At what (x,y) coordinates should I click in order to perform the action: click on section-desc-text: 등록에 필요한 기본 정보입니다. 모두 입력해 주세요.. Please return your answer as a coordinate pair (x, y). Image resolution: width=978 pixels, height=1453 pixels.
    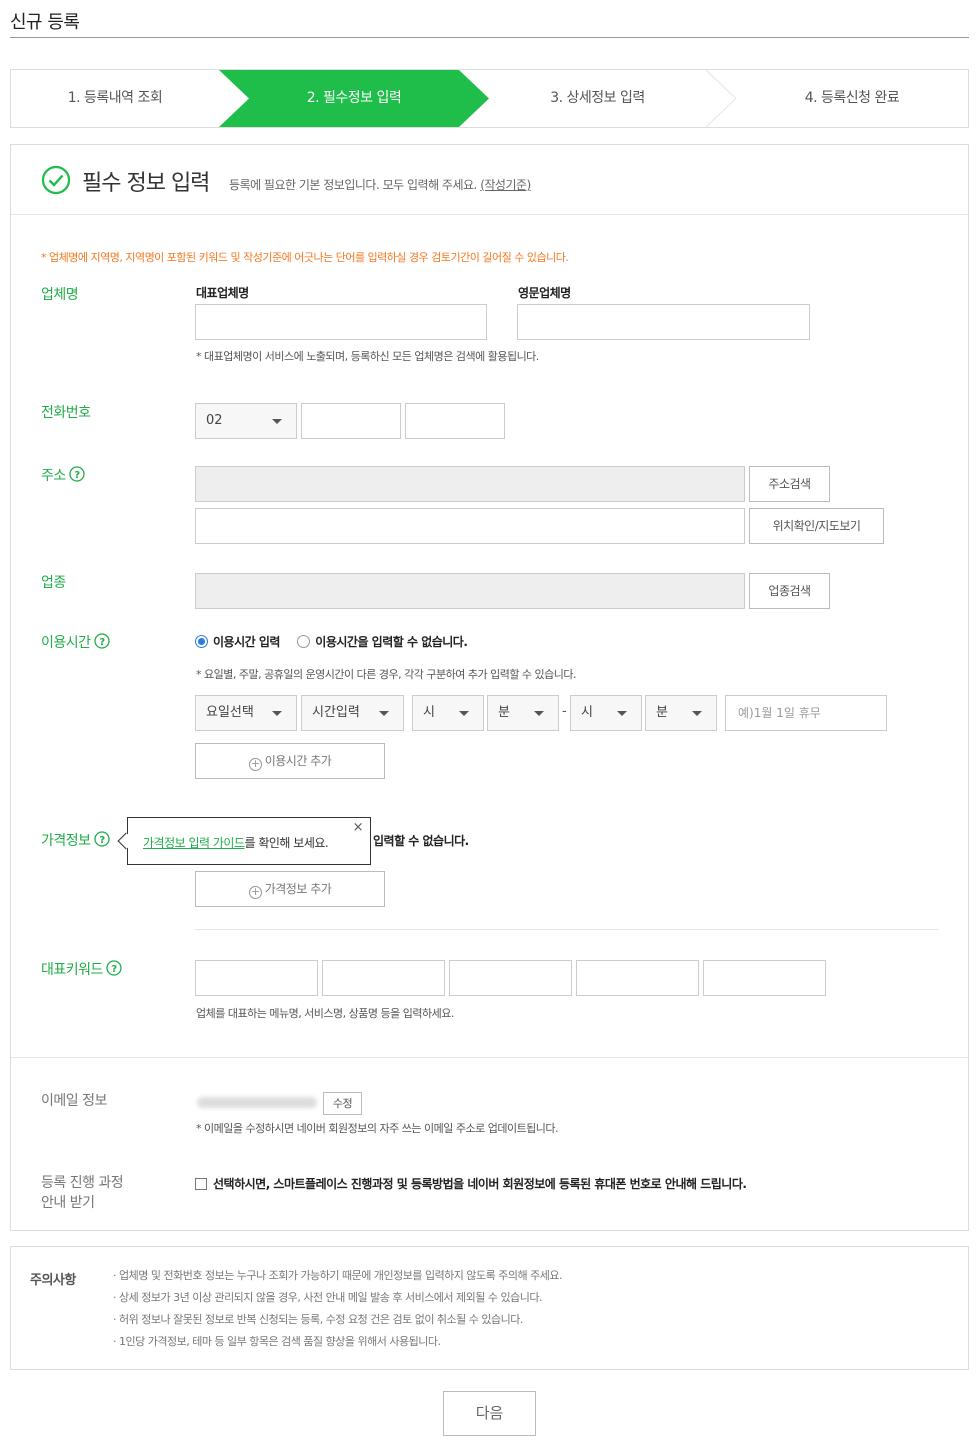
    Looking at the image, I should click on (353, 185).